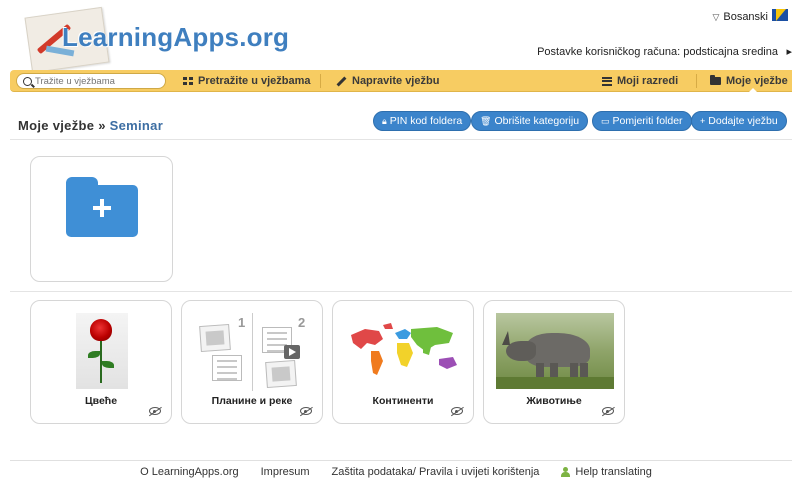 The image size is (792, 481). What do you see at coordinates (254, 81) in the screenshot?
I see `search-apps-label: Pretražite u vježbama` at bounding box center [254, 81].